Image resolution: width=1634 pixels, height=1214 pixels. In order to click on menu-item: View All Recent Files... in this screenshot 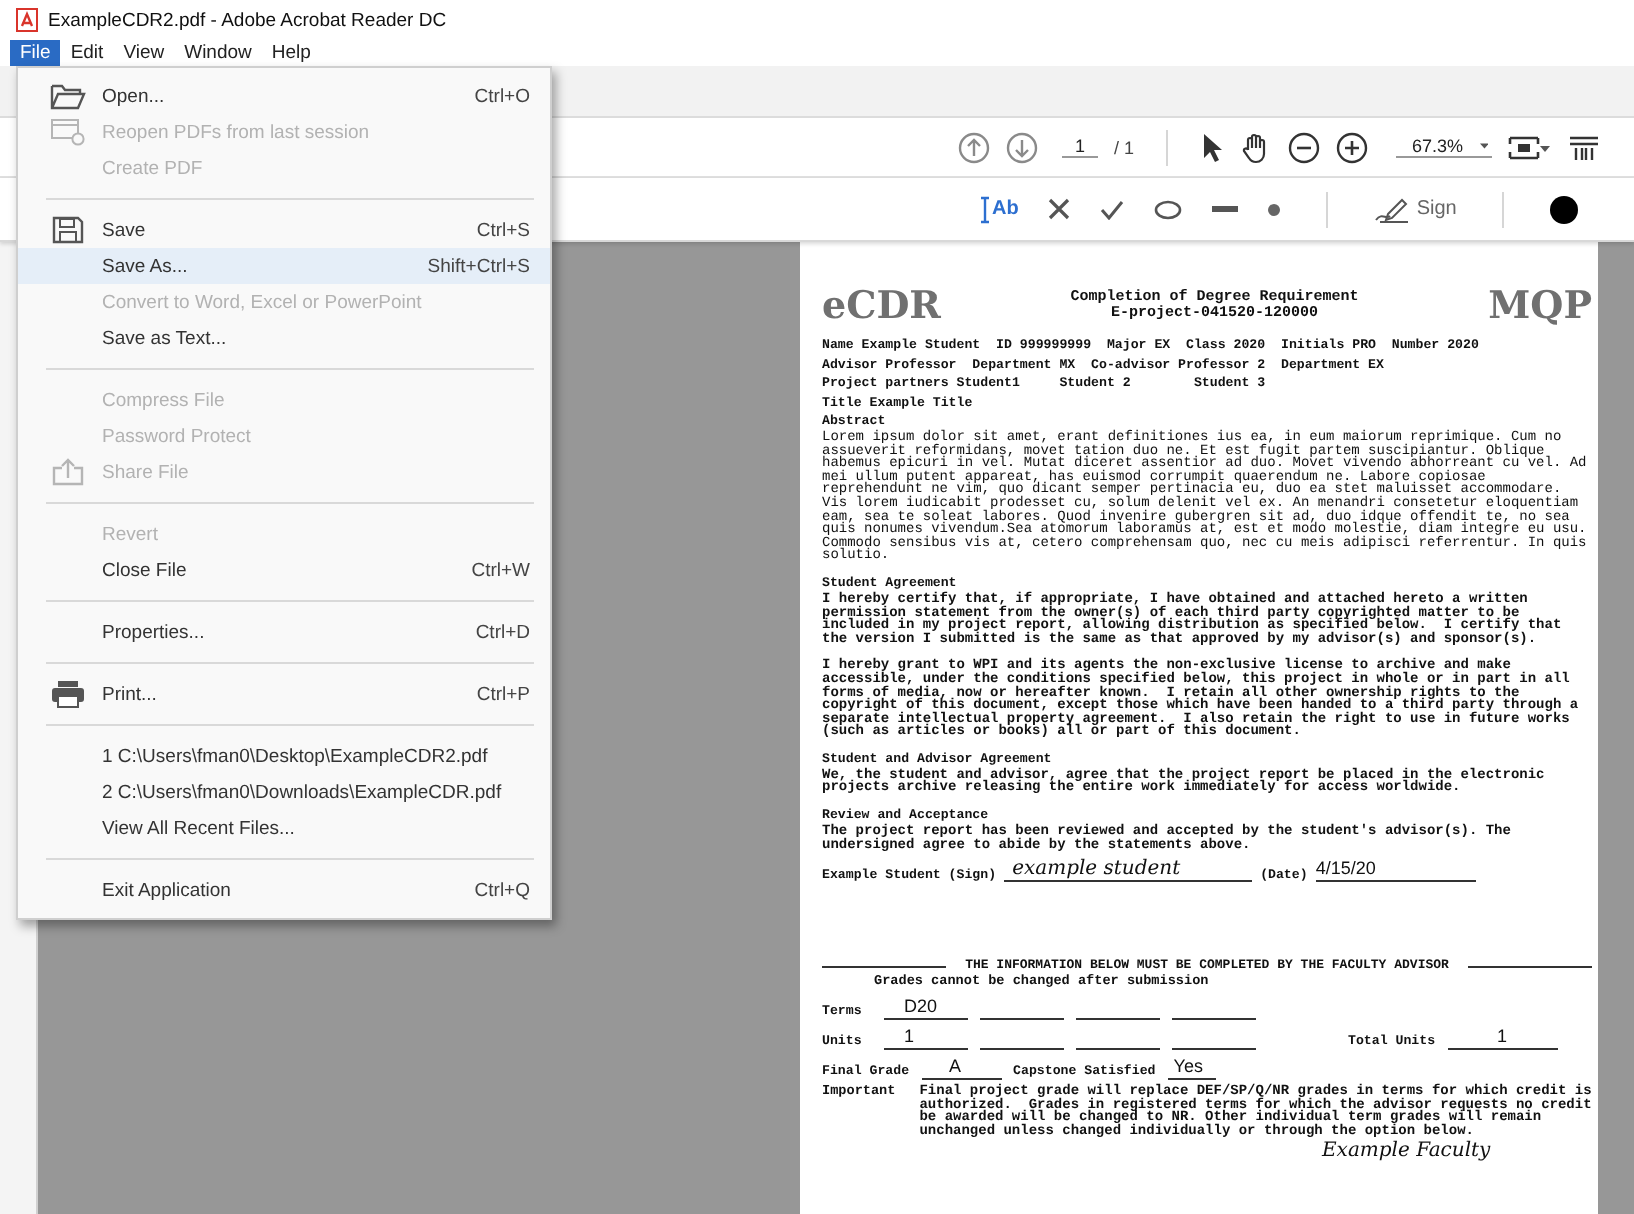, I will do `click(284, 828)`.